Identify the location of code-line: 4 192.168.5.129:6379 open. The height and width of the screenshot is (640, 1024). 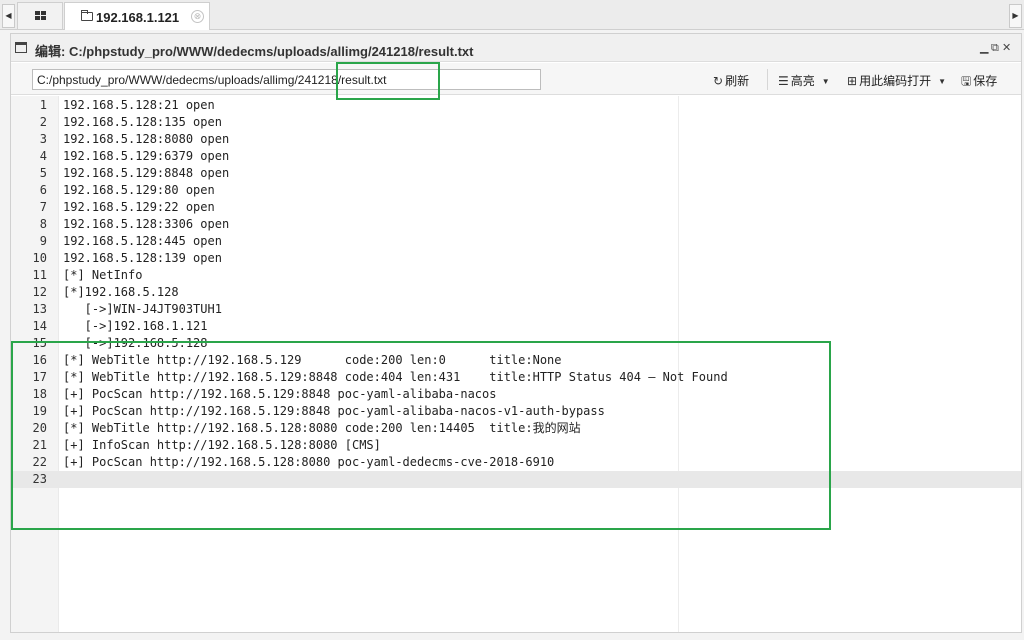
(516, 156).